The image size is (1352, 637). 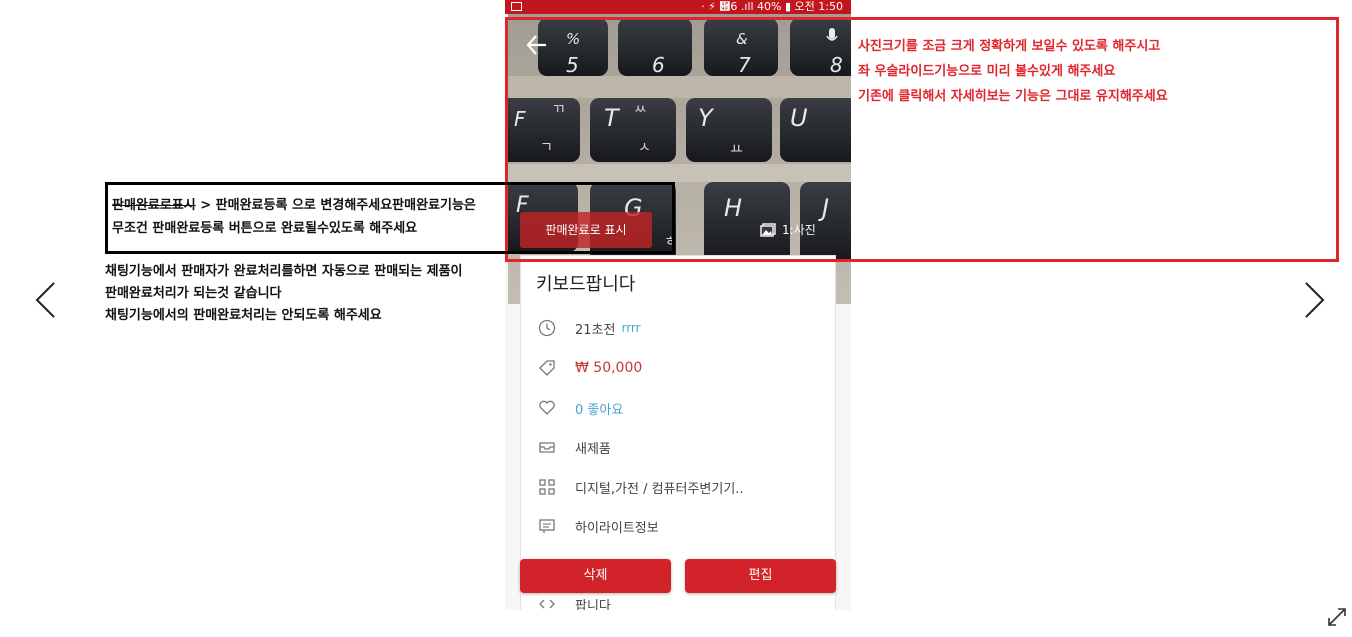 I want to click on highlight-info: 하이라이트정보, so click(x=617, y=528).